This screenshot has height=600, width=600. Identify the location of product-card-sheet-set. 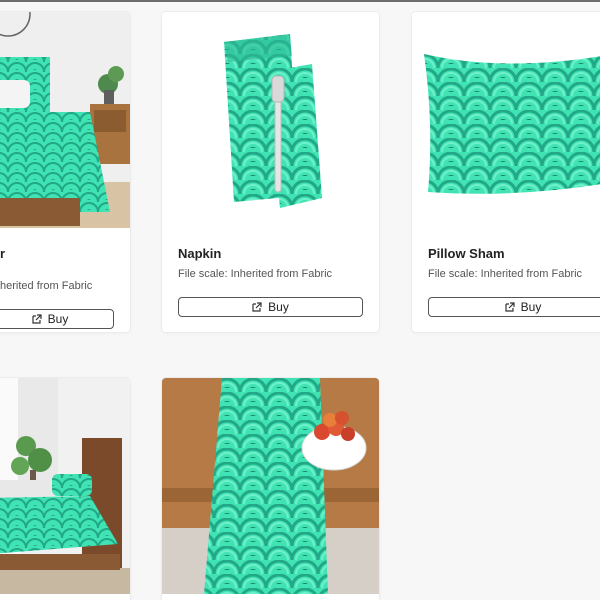
(65, 489).